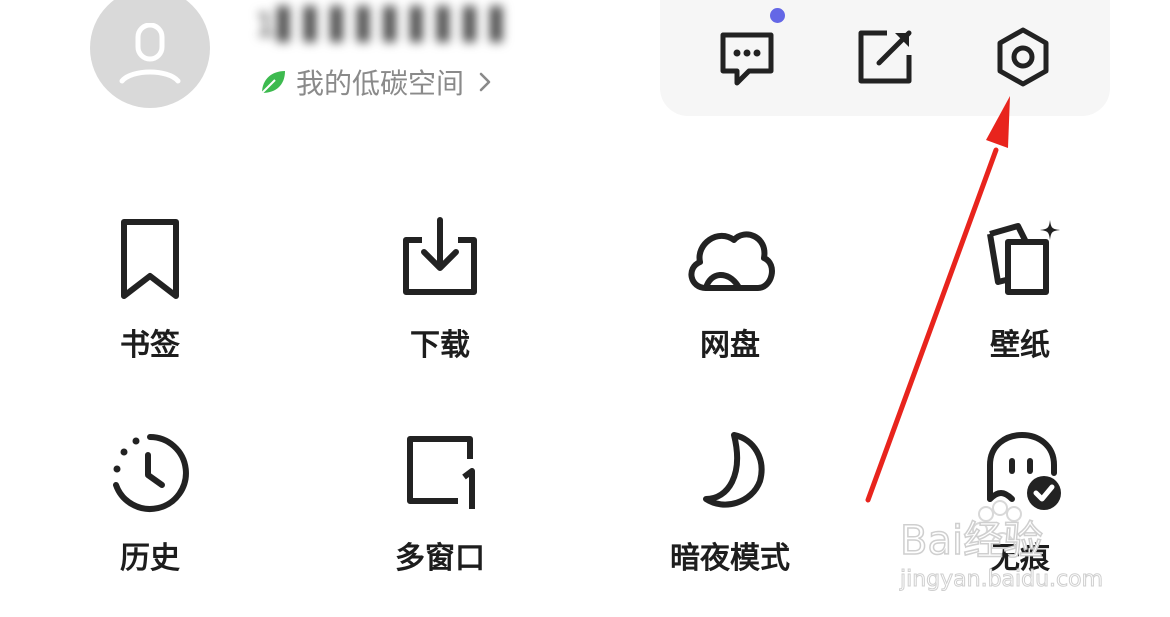 This screenshot has width=1170, height=617. I want to click on history-clock-icon, so click(151, 473).